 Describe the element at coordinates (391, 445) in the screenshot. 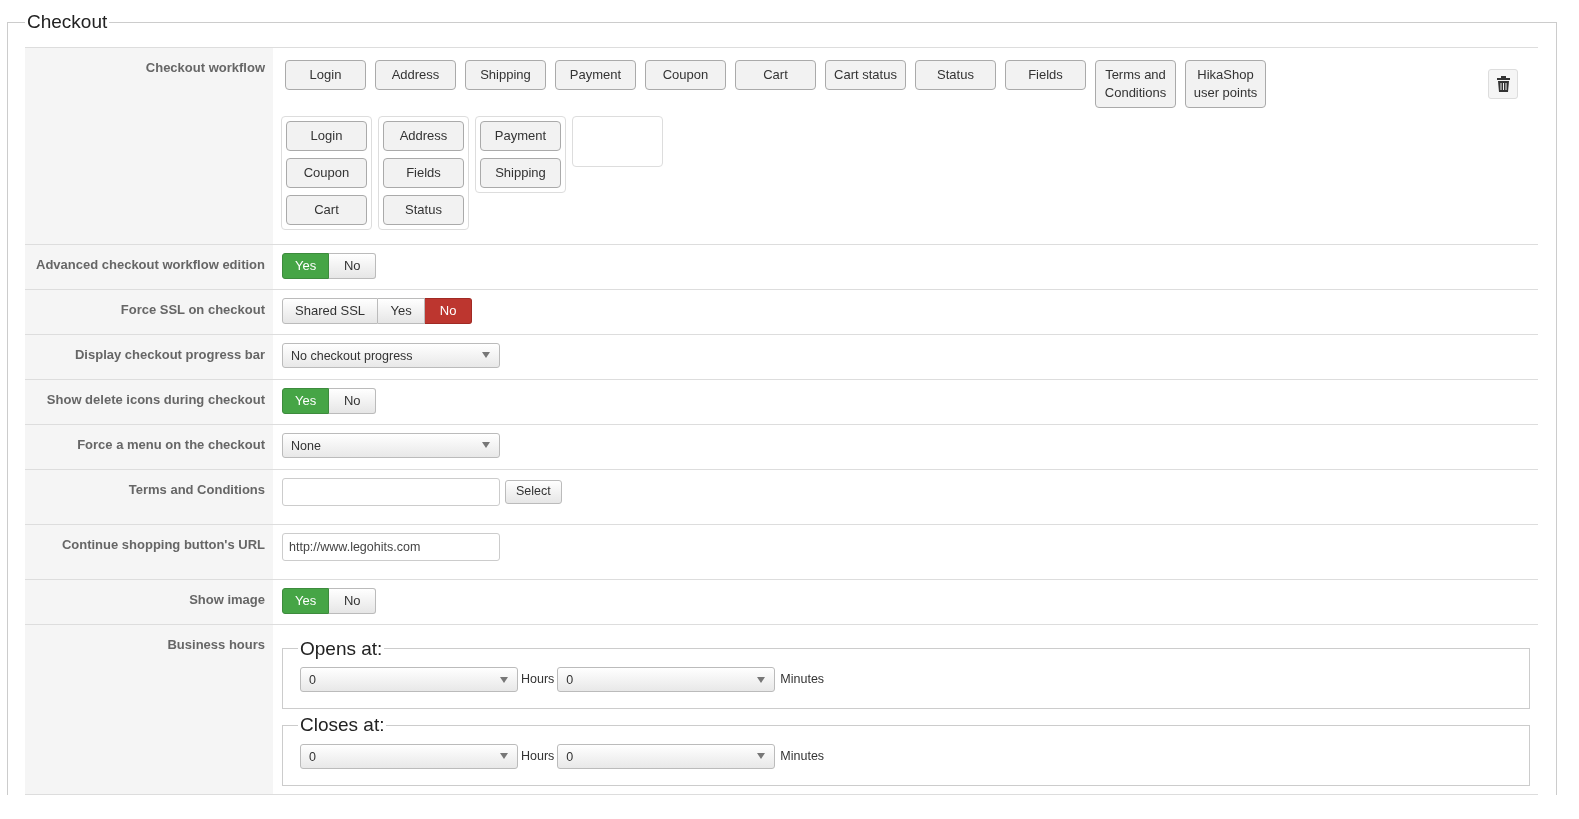

I see `dropdown: None` at that location.